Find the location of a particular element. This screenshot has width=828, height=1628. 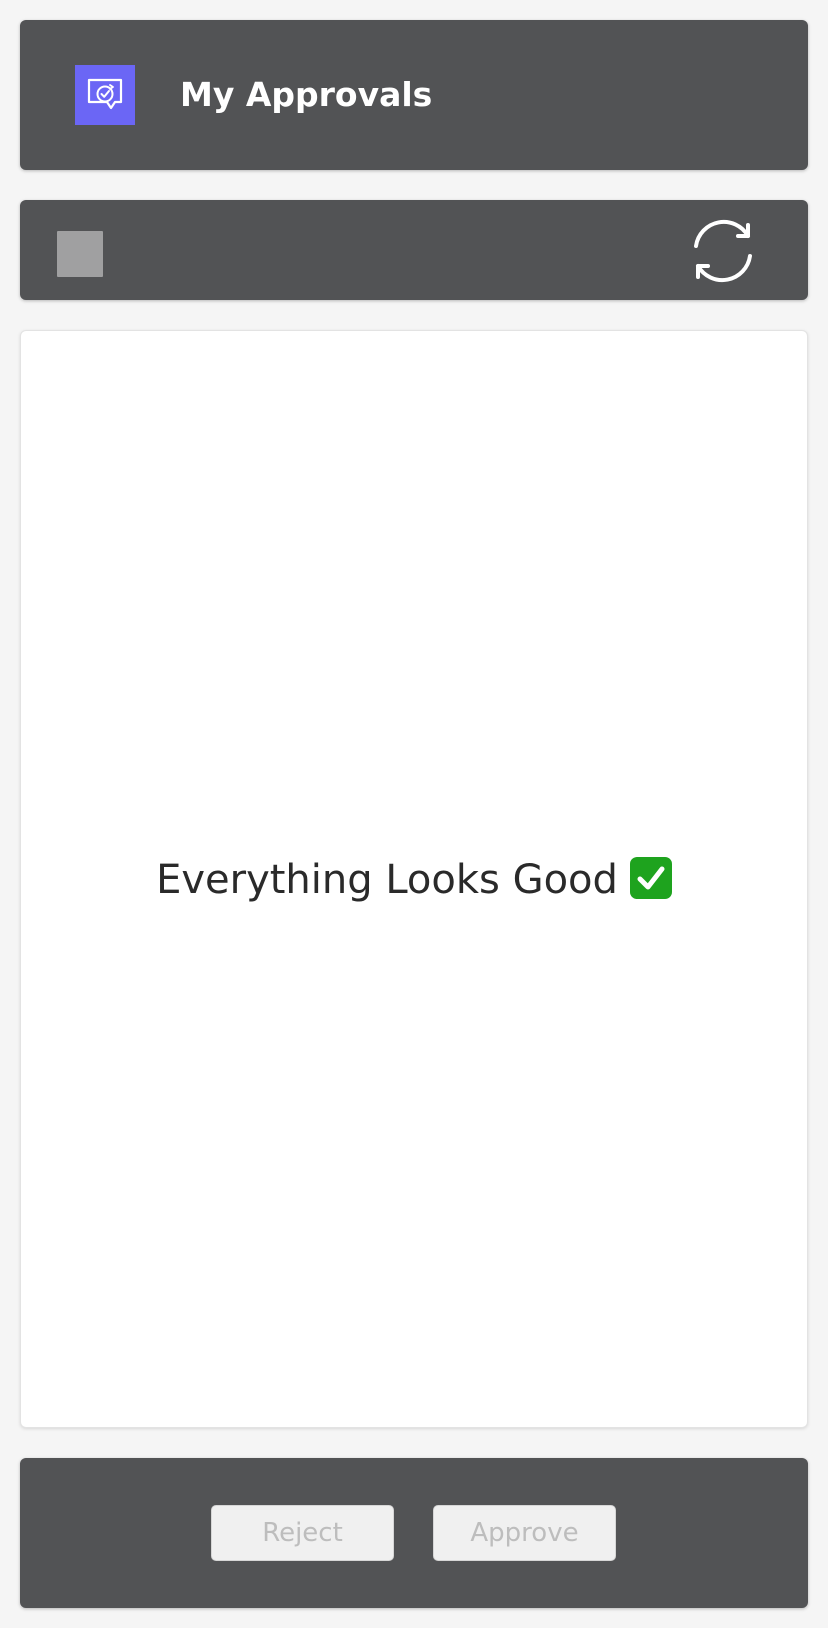

approvals-app-icon is located at coordinates (105, 95).